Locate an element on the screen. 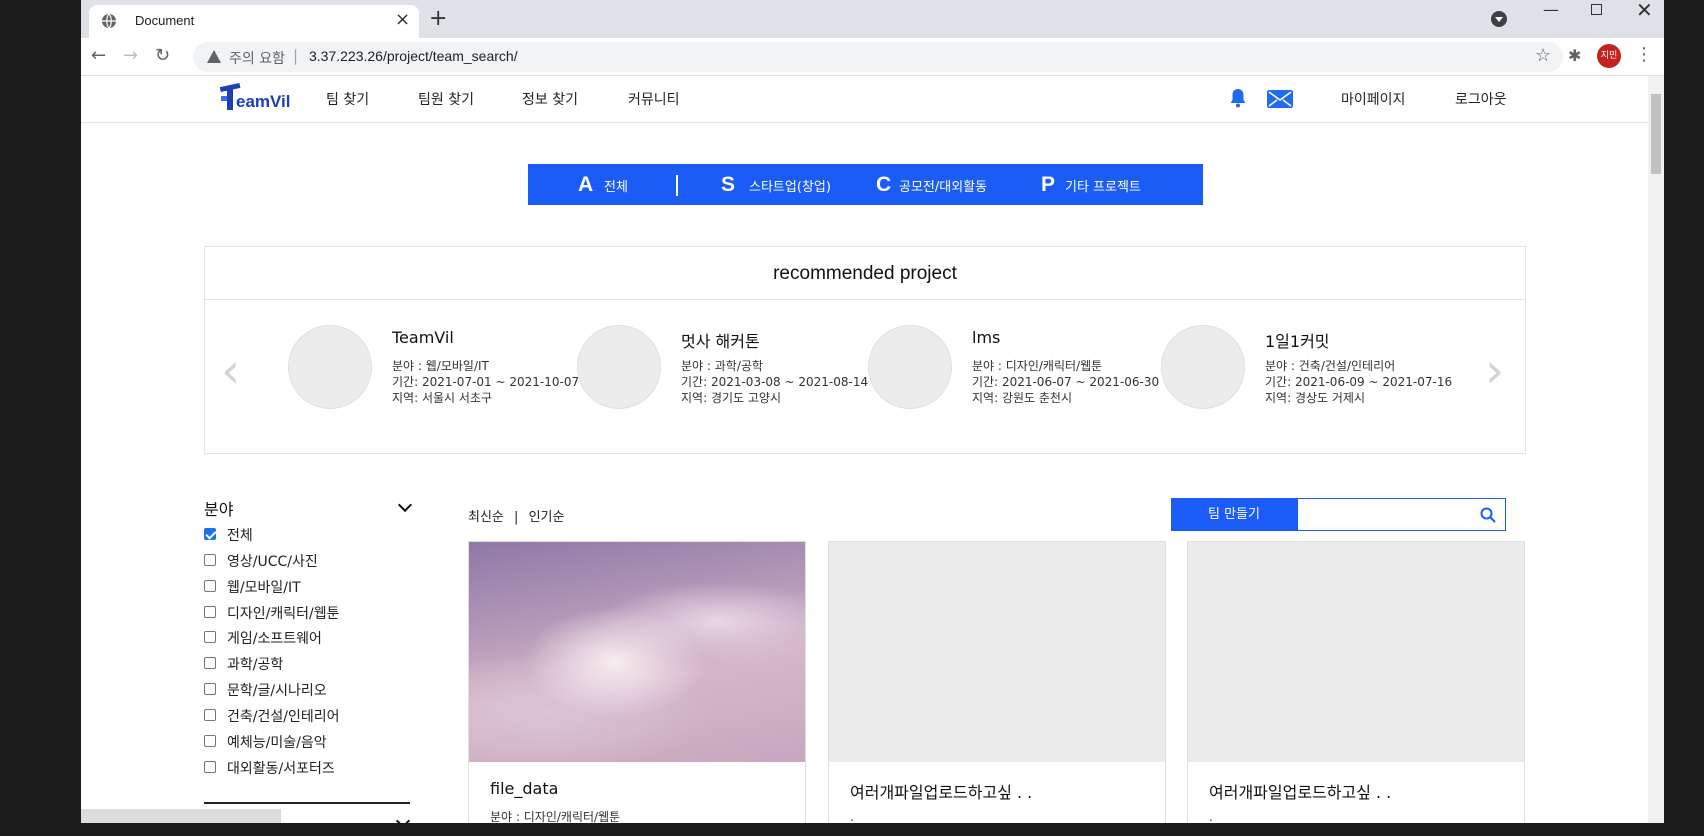 The image size is (1704, 836). window-close-icon: ✕ is located at coordinates (1644, 11).